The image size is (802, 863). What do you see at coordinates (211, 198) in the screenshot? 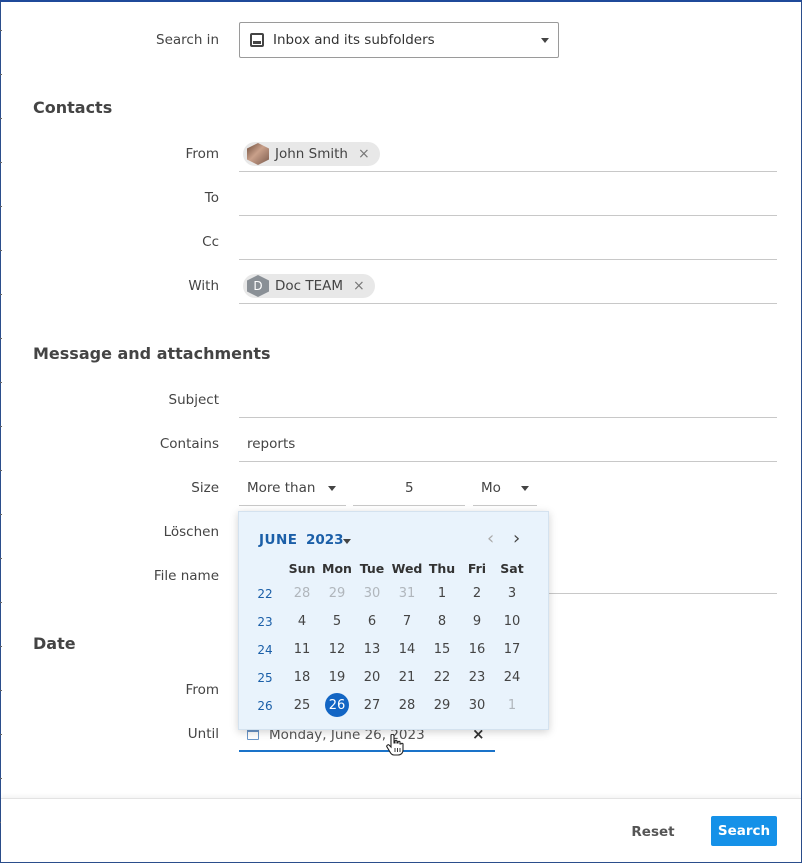
I see `to-label: To` at bounding box center [211, 198].